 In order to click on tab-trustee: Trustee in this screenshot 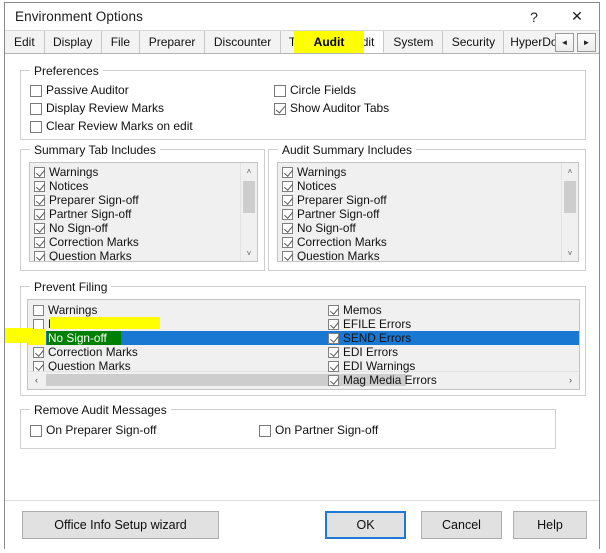, I will do `click(310, 42)`.